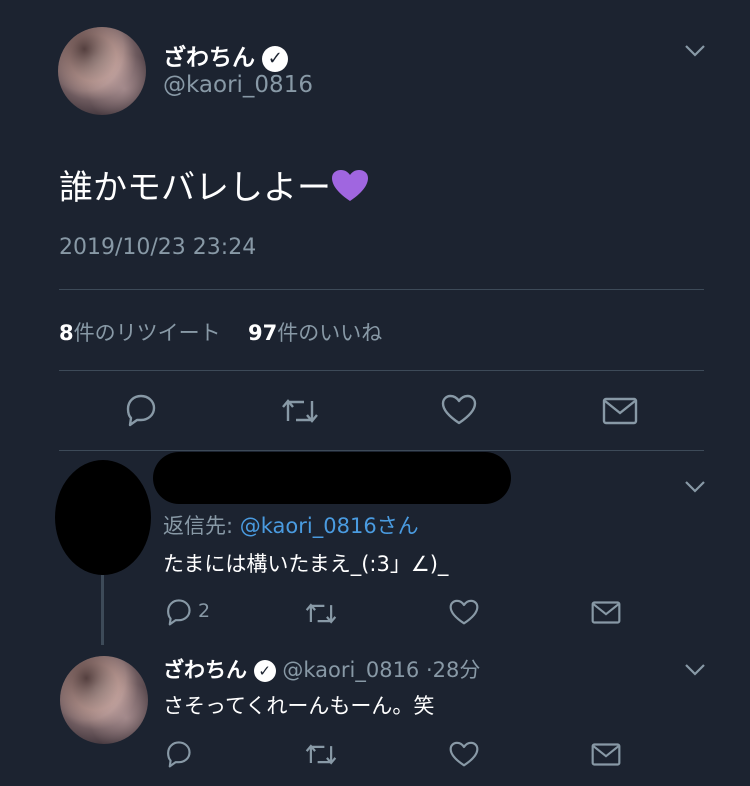  I want to click on reply-1-text: たまには構いたまえ_(:3」∠)_, so click(306, 564).